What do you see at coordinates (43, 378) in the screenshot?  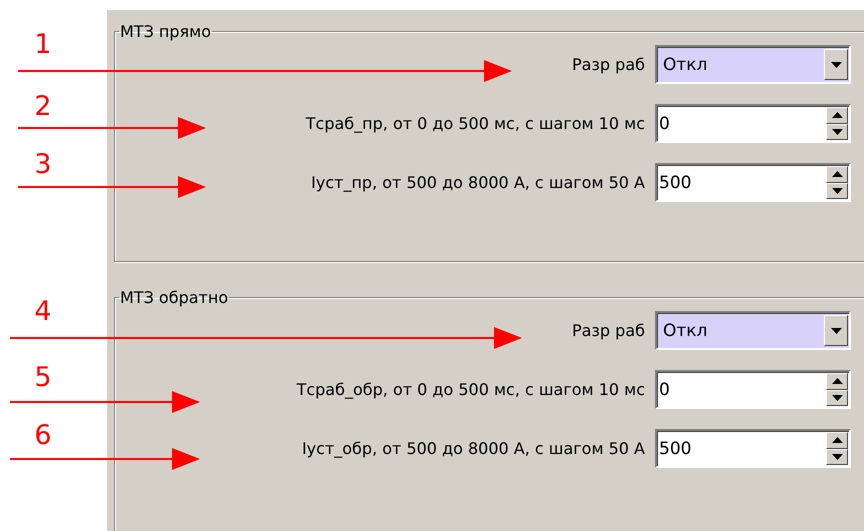 I see `callout-number: 5` at bounding box center [43, 378].